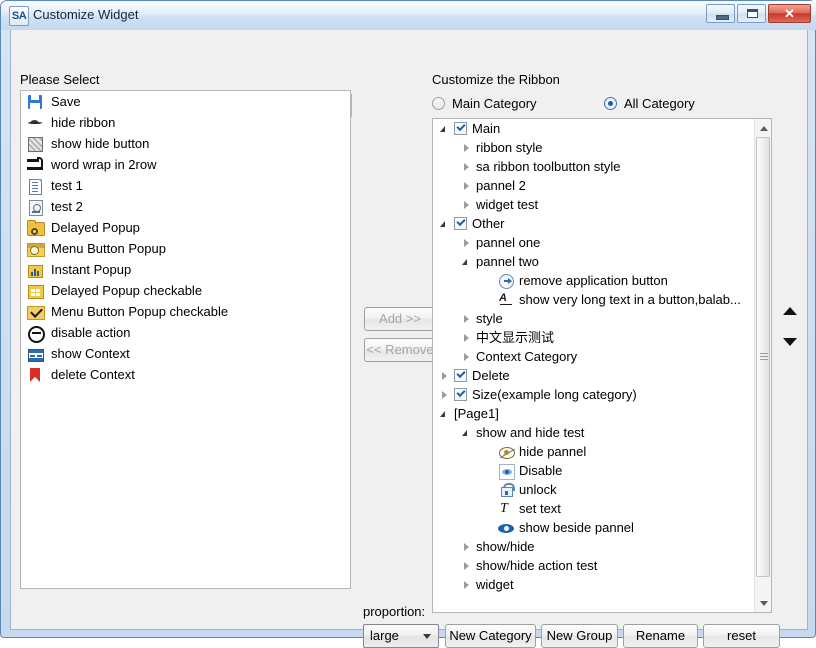  What do you see at coordinates (506, 490) in the screenshot?
I see `unlock-icon` at bounding box center [506, 490].